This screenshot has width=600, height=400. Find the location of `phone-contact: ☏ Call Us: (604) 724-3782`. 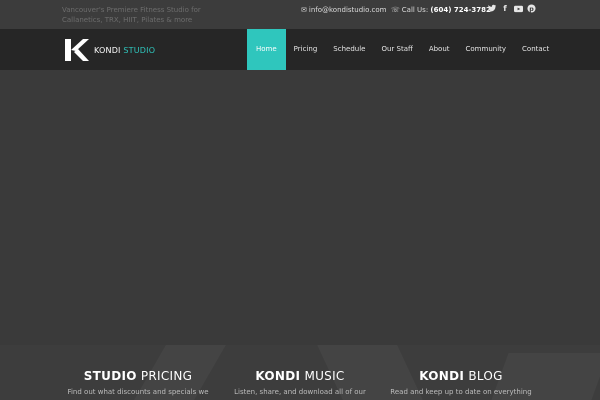

phone-contact: ☏ Call Us: (604) 724-3782 is located at coordinates (441, 10).